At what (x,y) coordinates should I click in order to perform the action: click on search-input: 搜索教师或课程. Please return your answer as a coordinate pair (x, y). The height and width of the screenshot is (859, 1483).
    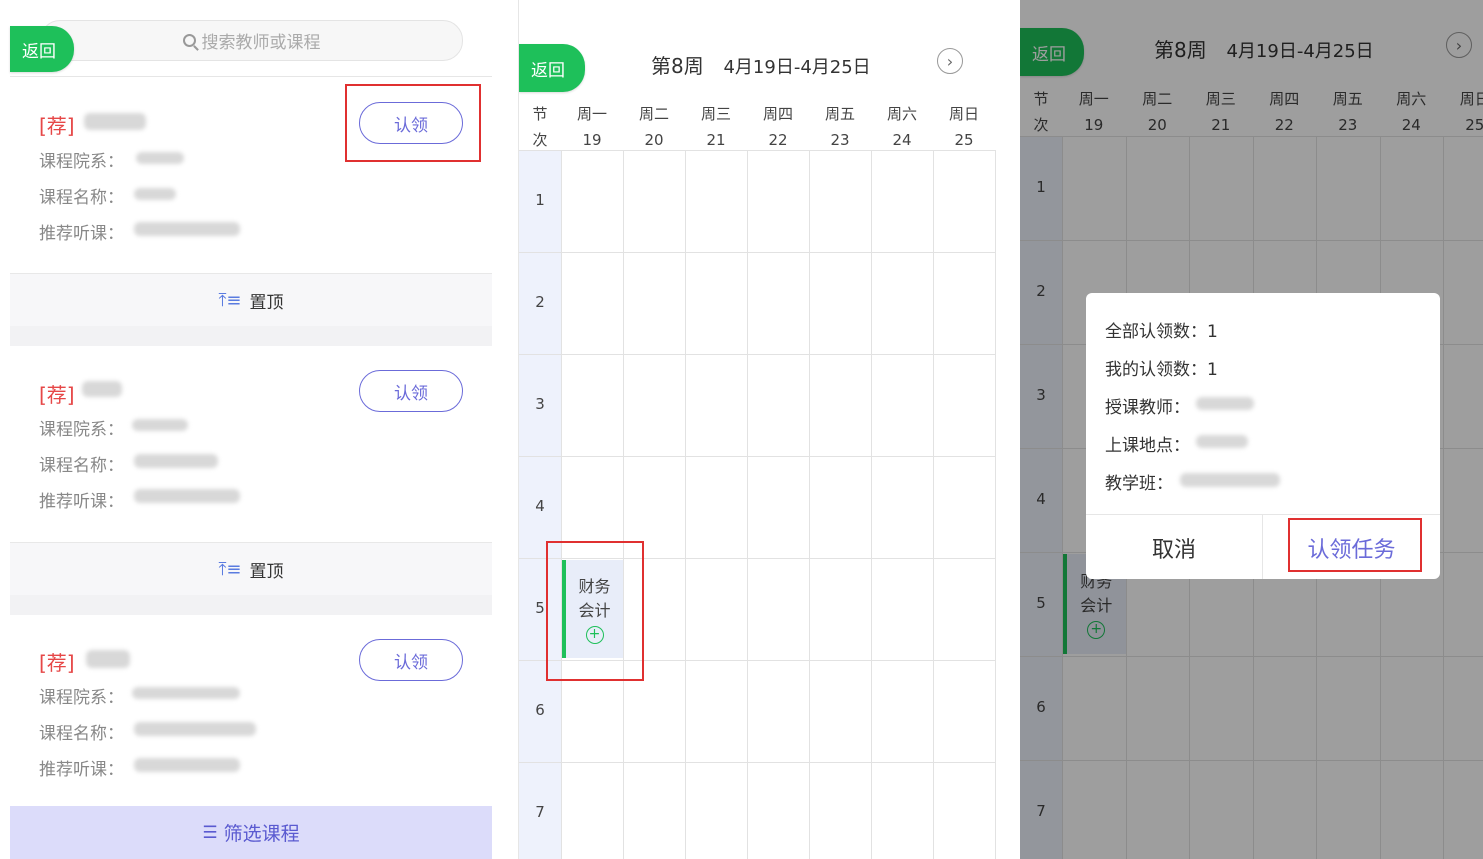
    Looking at the image, I should click on (251, 40).